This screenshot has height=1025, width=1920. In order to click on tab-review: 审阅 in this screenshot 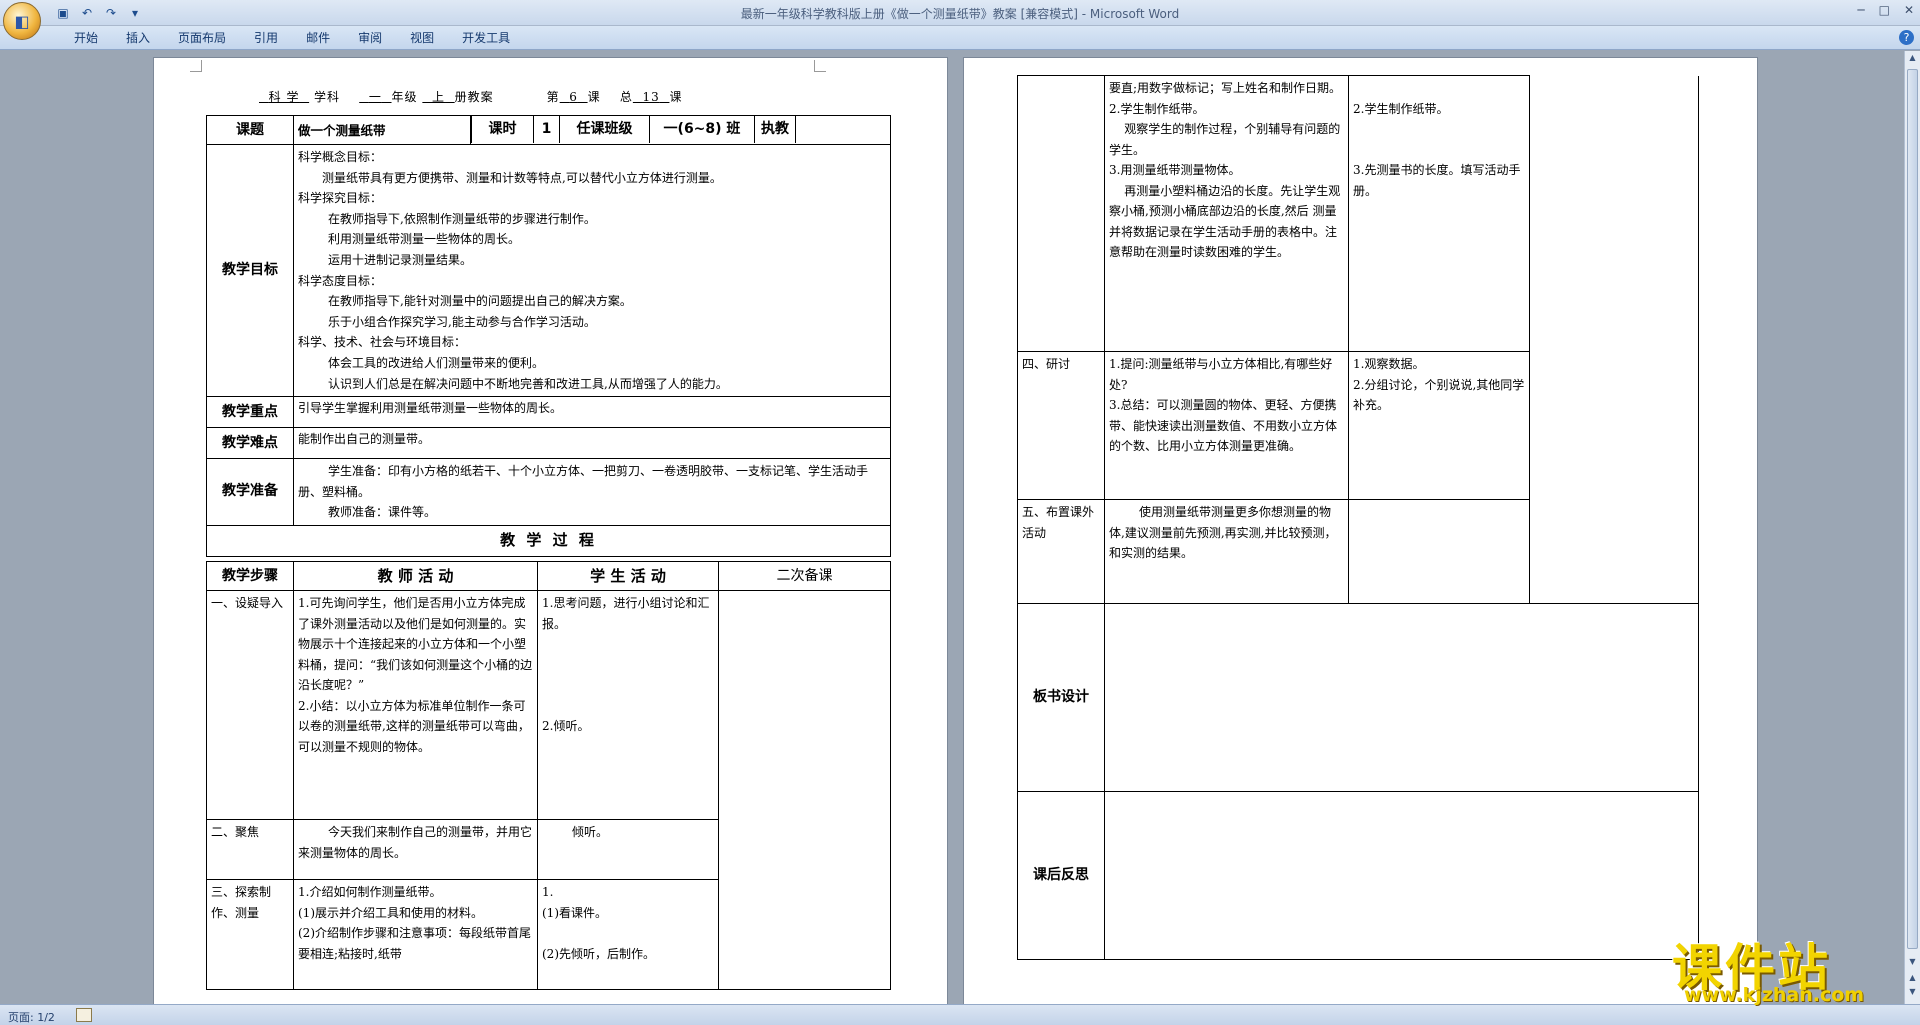, I will do `click(370, 38)`.